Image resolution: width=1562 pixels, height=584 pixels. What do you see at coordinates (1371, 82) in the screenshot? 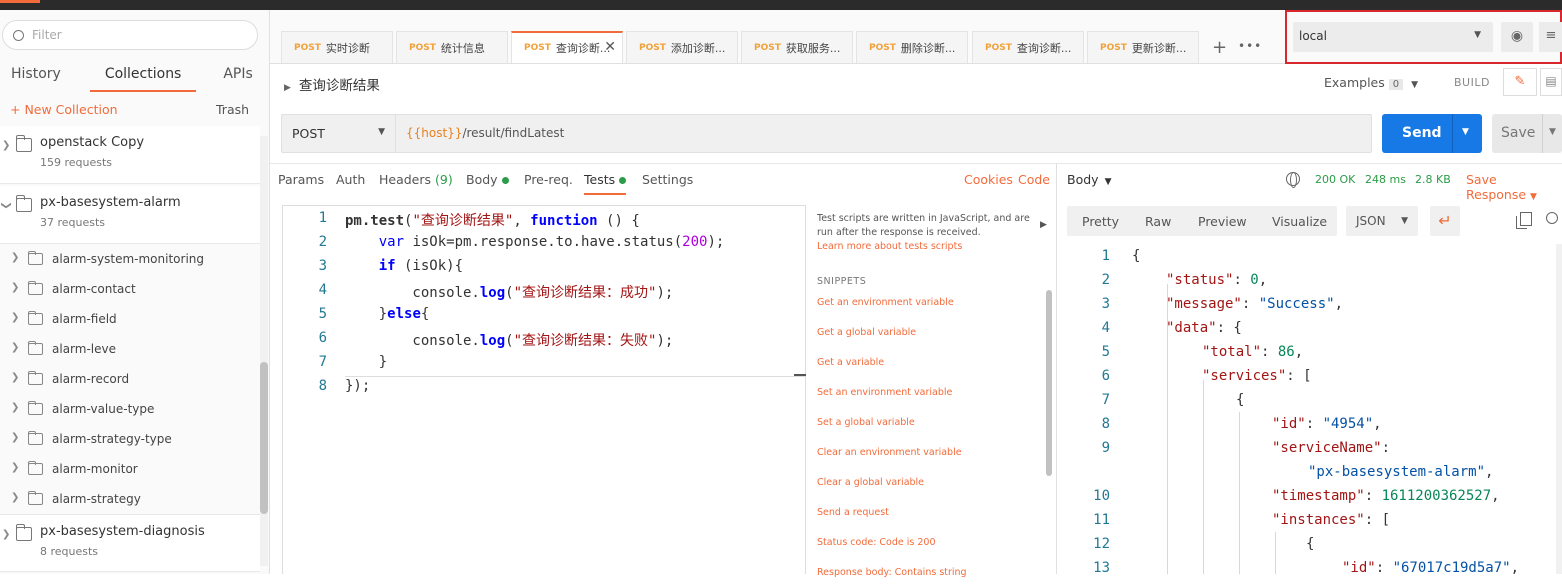
I see `examples-dropdown: Examples 0 ▼` at bounding box center [1371, 82].